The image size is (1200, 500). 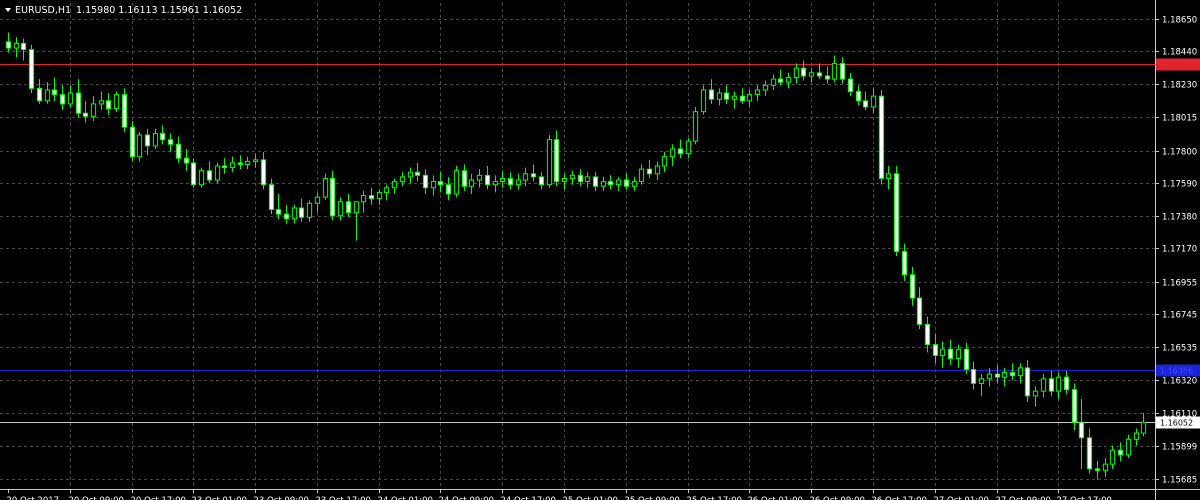 I want to click on time-tick-label: 24 Oct 09:00, so click(x=466, y=498).